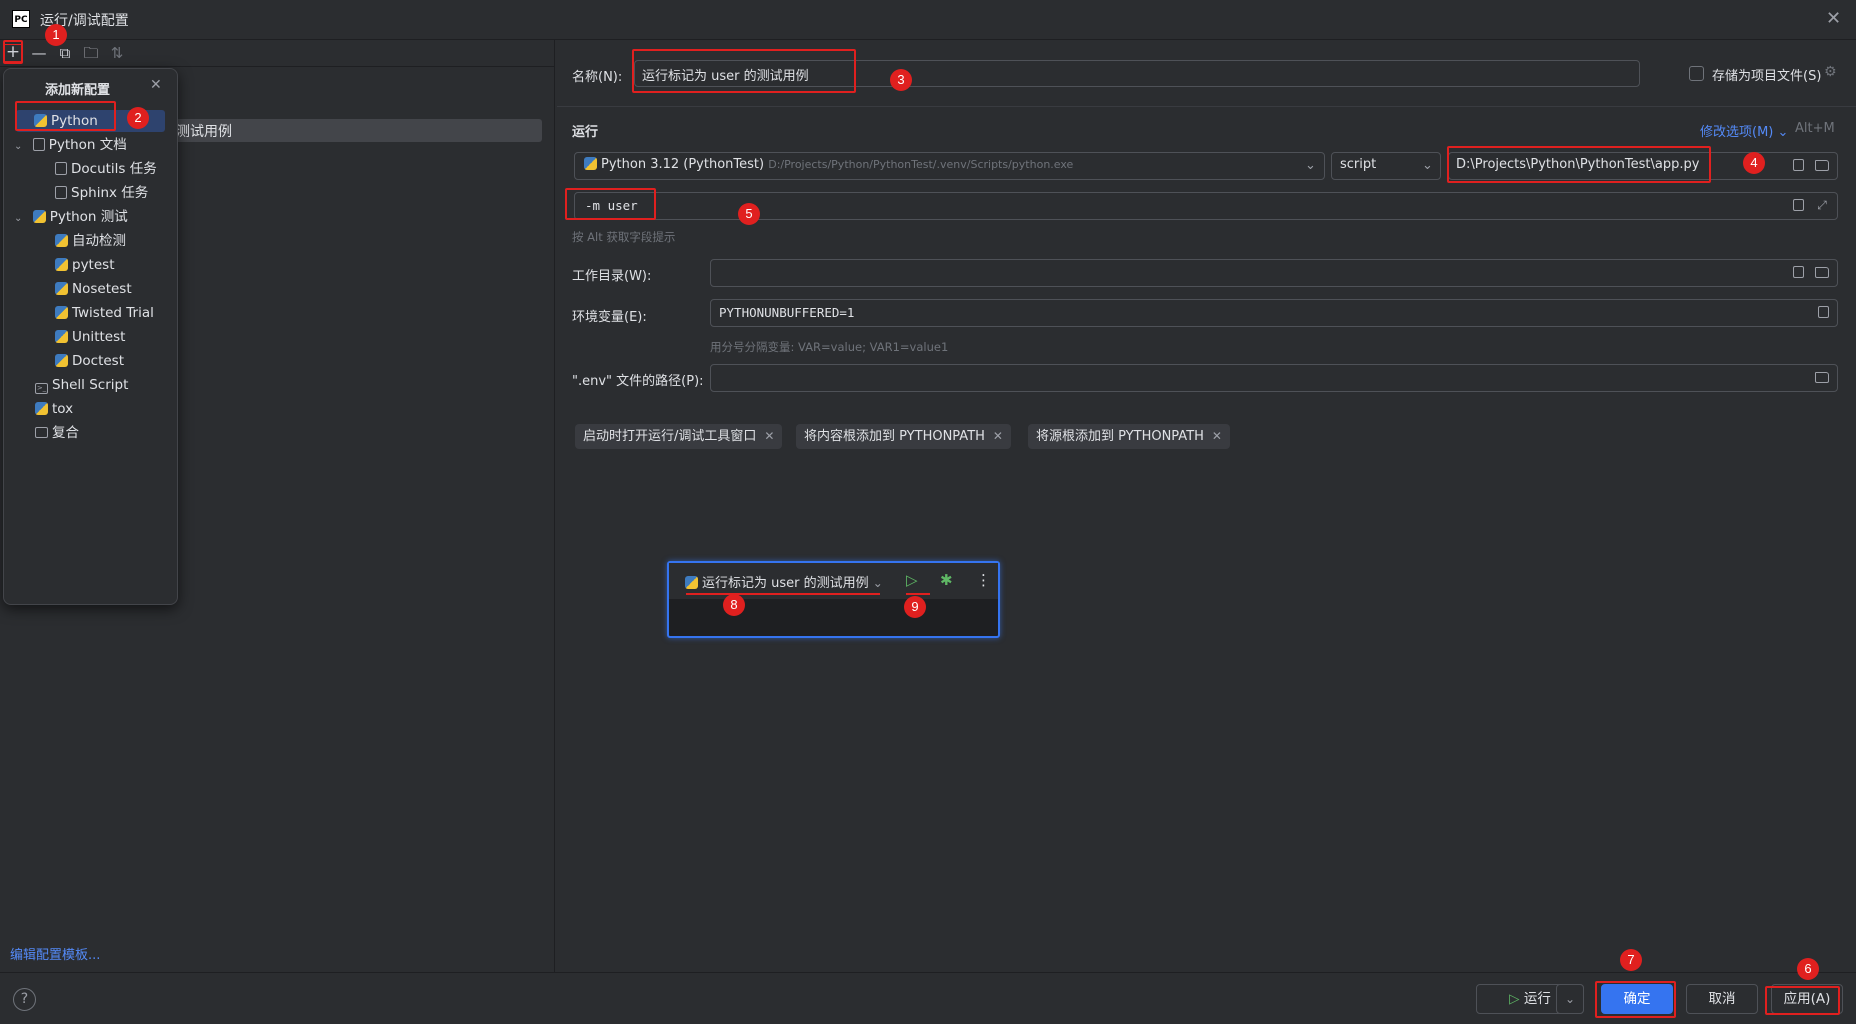 The height and width of the screenshot is (1024, 1856). What do you see at coordinates (983, 580) in the screenshot?
I see `more-icon: ⋮` at bounding box center [983, 580].